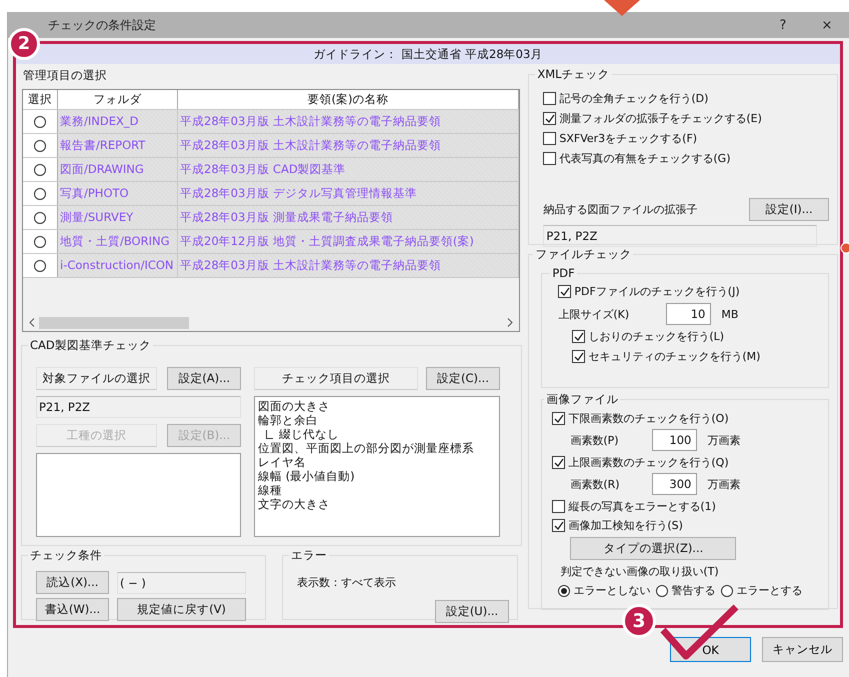 The image size is (849, 677). I want to click on checkbox-label: 代表写真の有無をチェックする(G), so click(644, 158).